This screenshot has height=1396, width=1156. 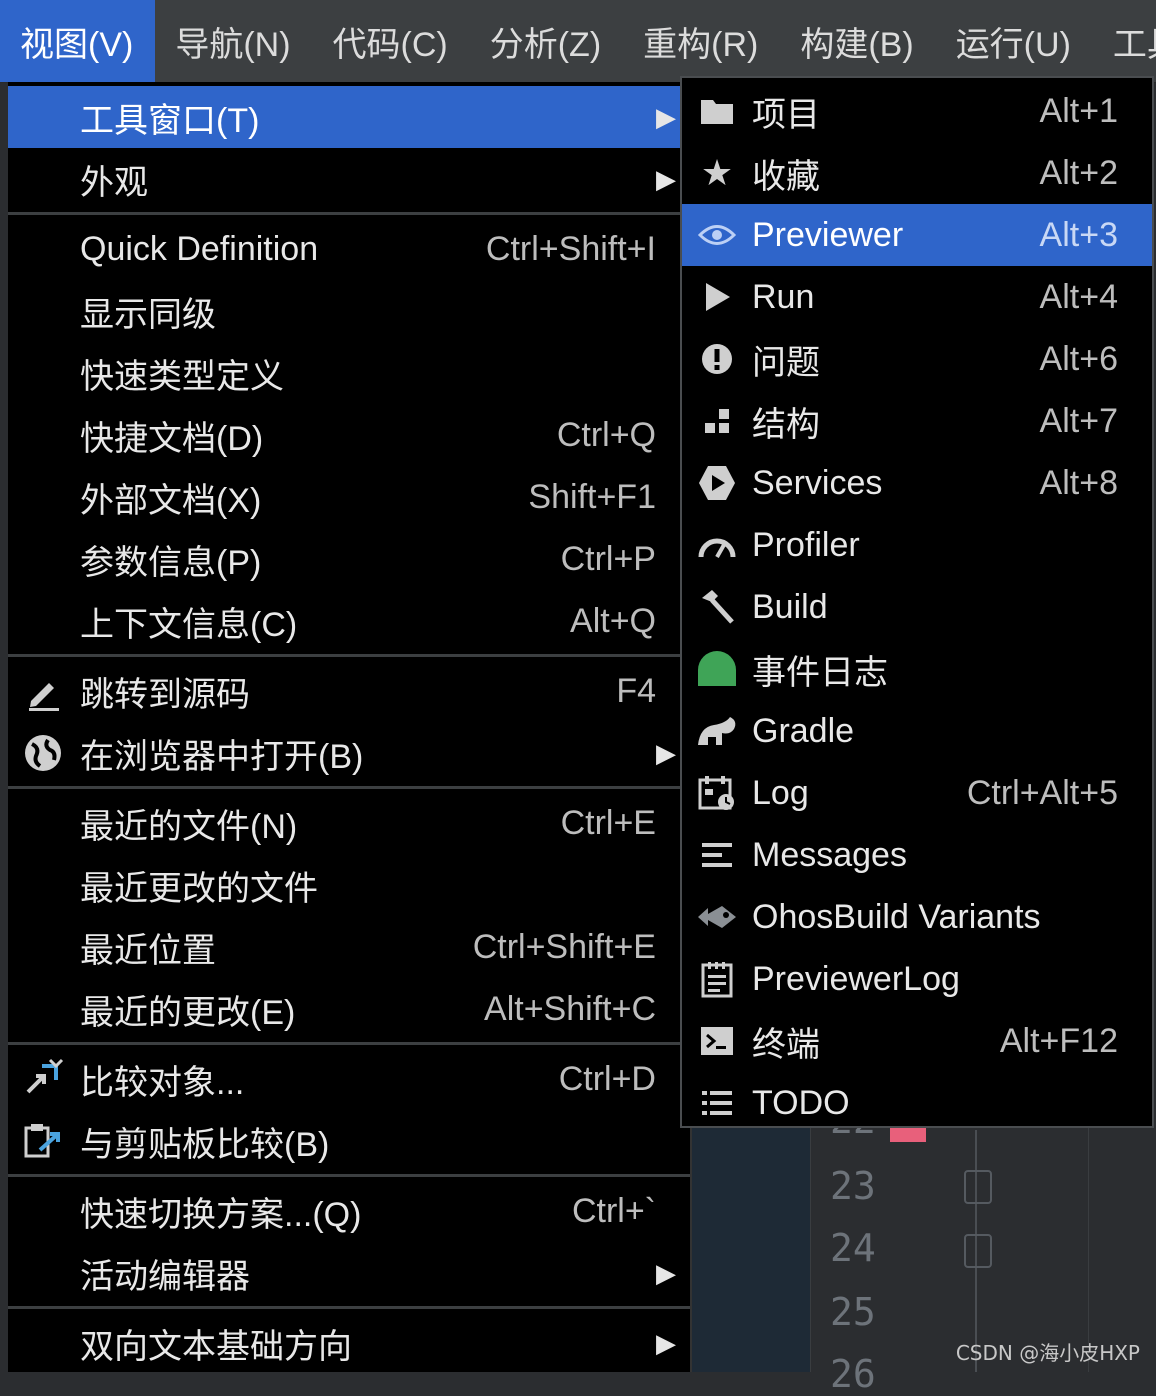 What do you see at coordinates (701, 41) in the screenshot?
I see `menu-refactor: 重构(R)` at bounding box center [701, 41].